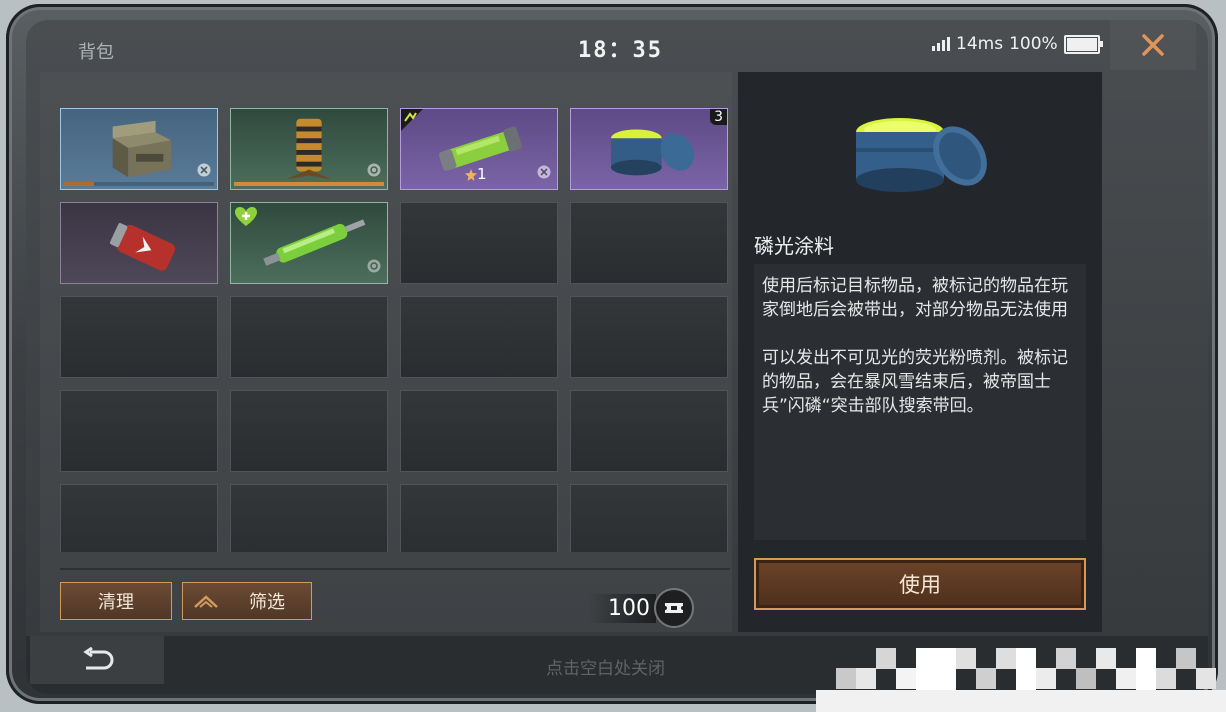 This screenshot has height=712, width=1226. I want to click on clean-button: 清理, so click(116, 601).